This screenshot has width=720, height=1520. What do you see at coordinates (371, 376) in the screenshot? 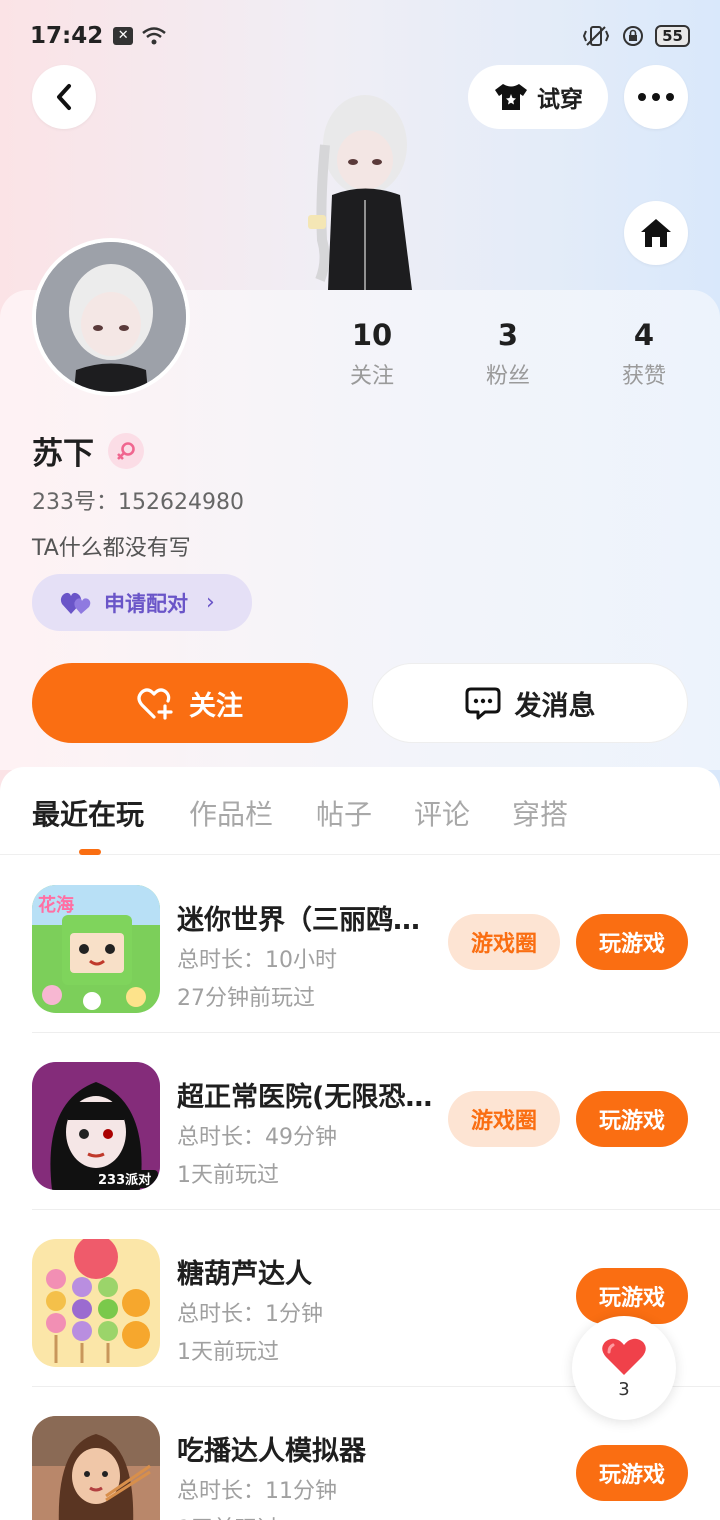
I see `stat-following-label: 关注` at bounding box center [371, 376].